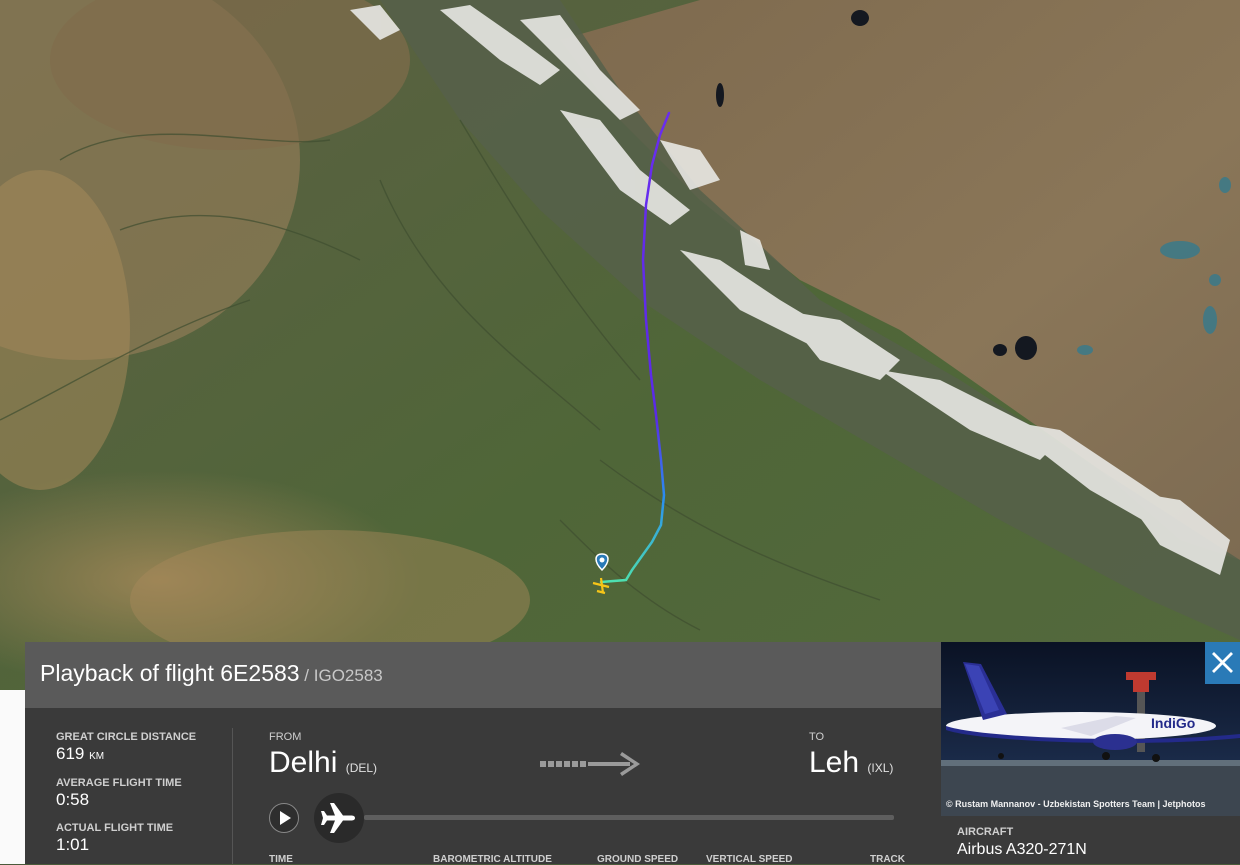  Describe the element at coordinates (232, 796) in the screenshot. I see `divider` at that location.